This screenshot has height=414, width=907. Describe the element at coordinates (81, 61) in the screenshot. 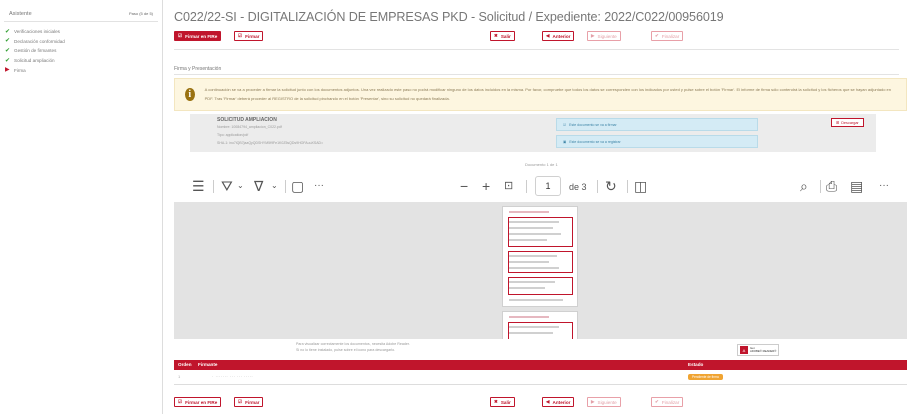

I see `sidebar-item-ampliacion: ✔ Solicitud ampliación` at that location.